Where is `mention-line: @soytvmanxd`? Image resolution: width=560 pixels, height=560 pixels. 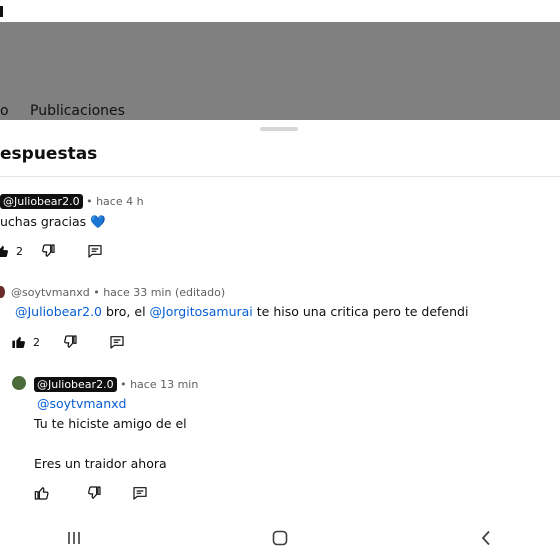 mention-line: @soytvmanxd is located at coordinates (81, 403).